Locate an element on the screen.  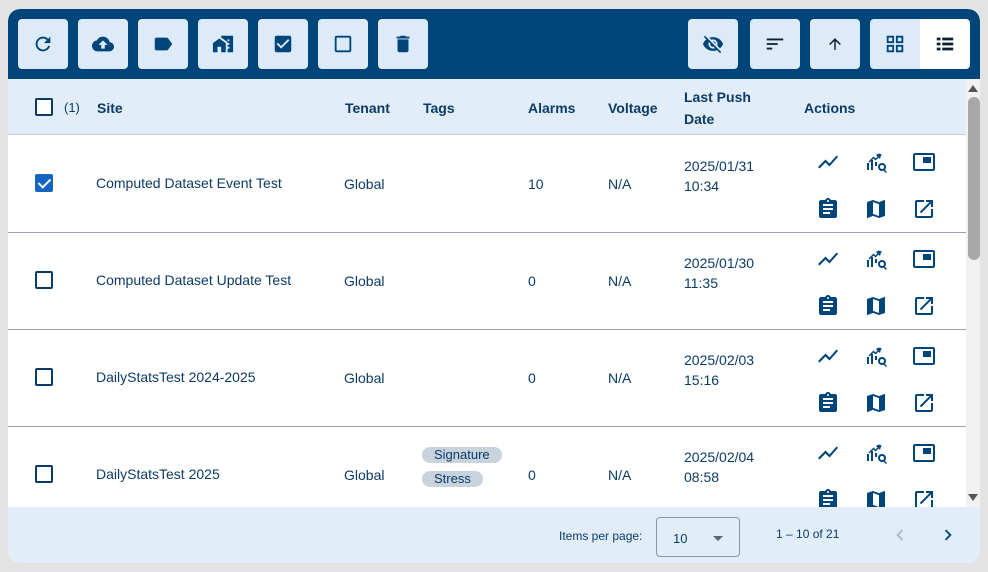
hide-button is located at coordinates (713, 44).